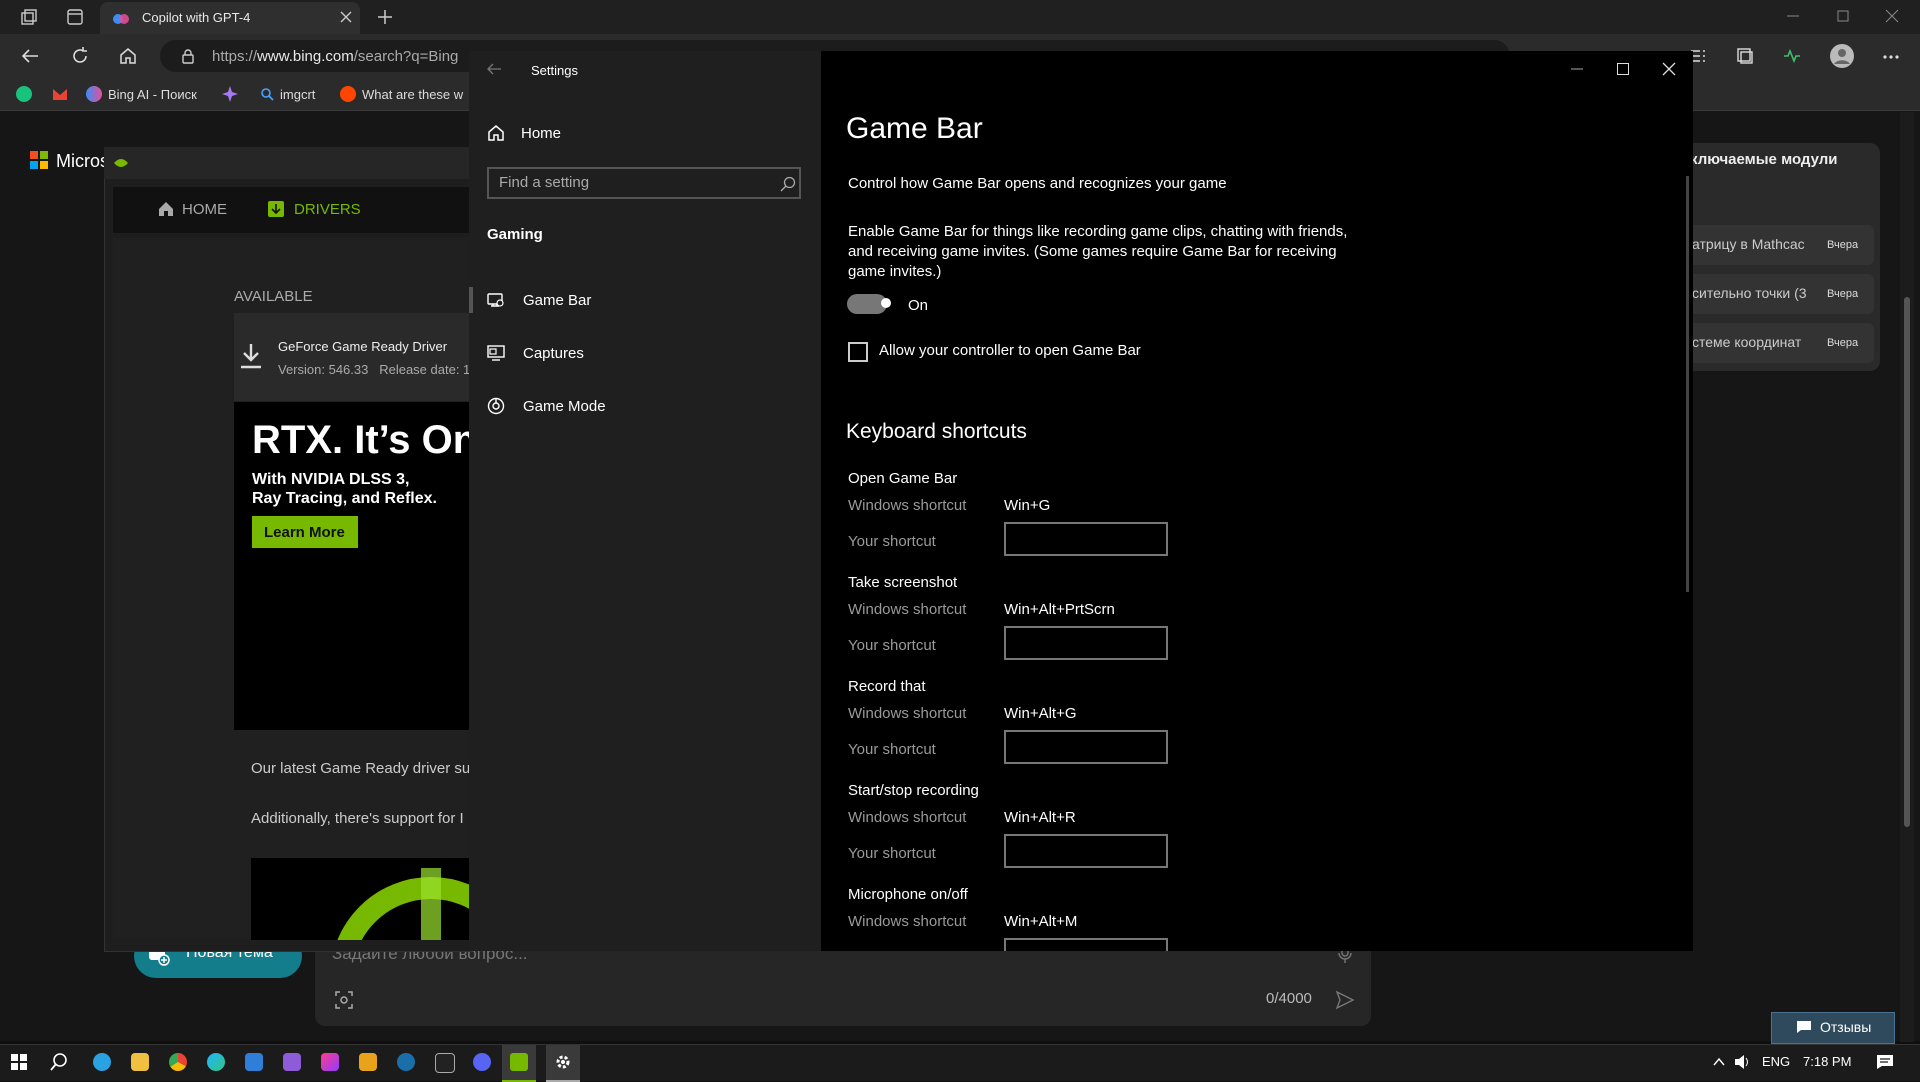  I want to click on sublime-icon, so click(368, 1062).